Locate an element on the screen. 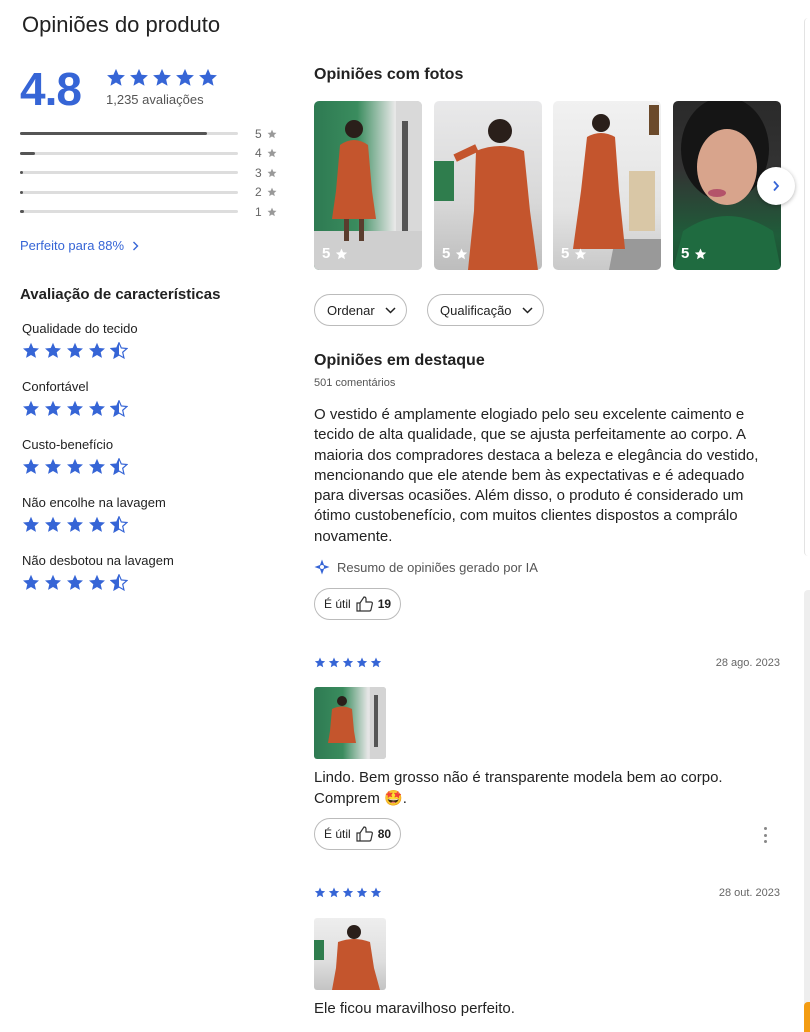  features-title: Avaliação de características is located at coordinates (120, 294).